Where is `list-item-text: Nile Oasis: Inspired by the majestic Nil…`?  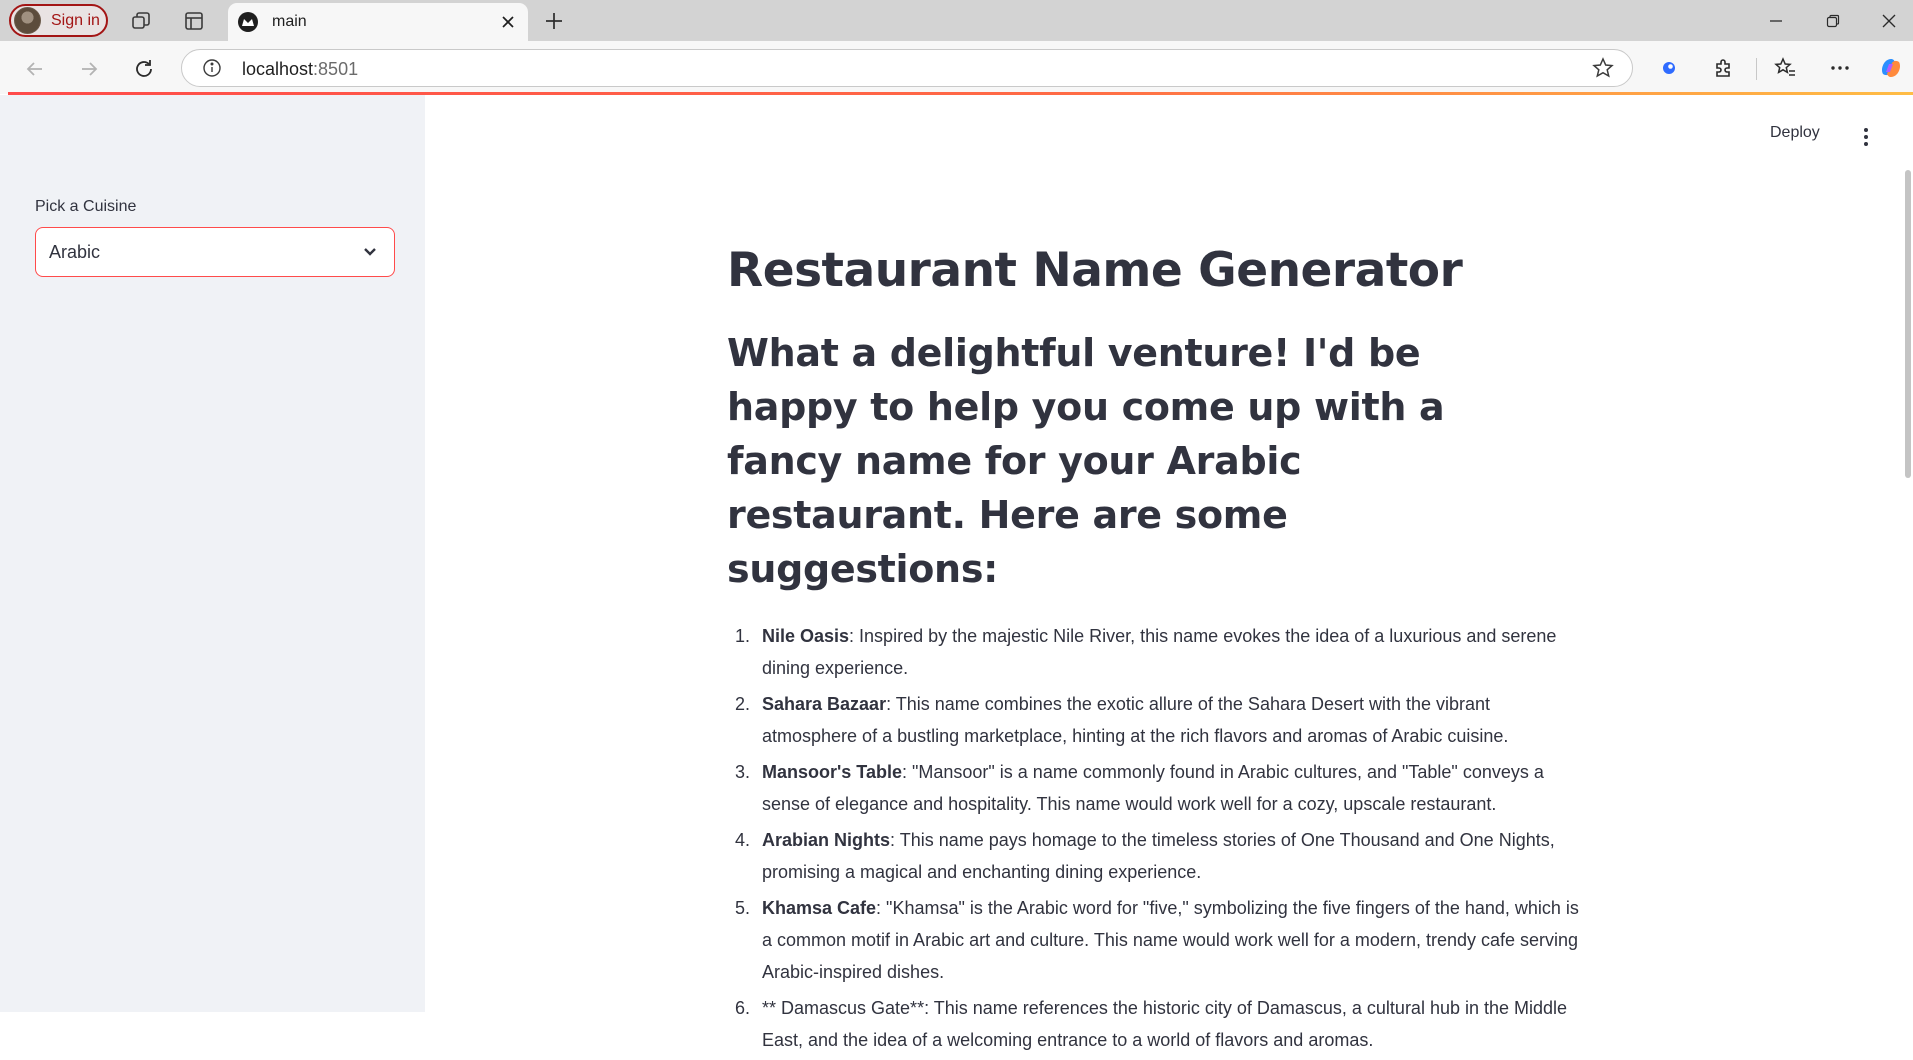
list-item-text: Nile Oasis: Inspired by the majestic Nil… is located at coordinates (1172, 652).